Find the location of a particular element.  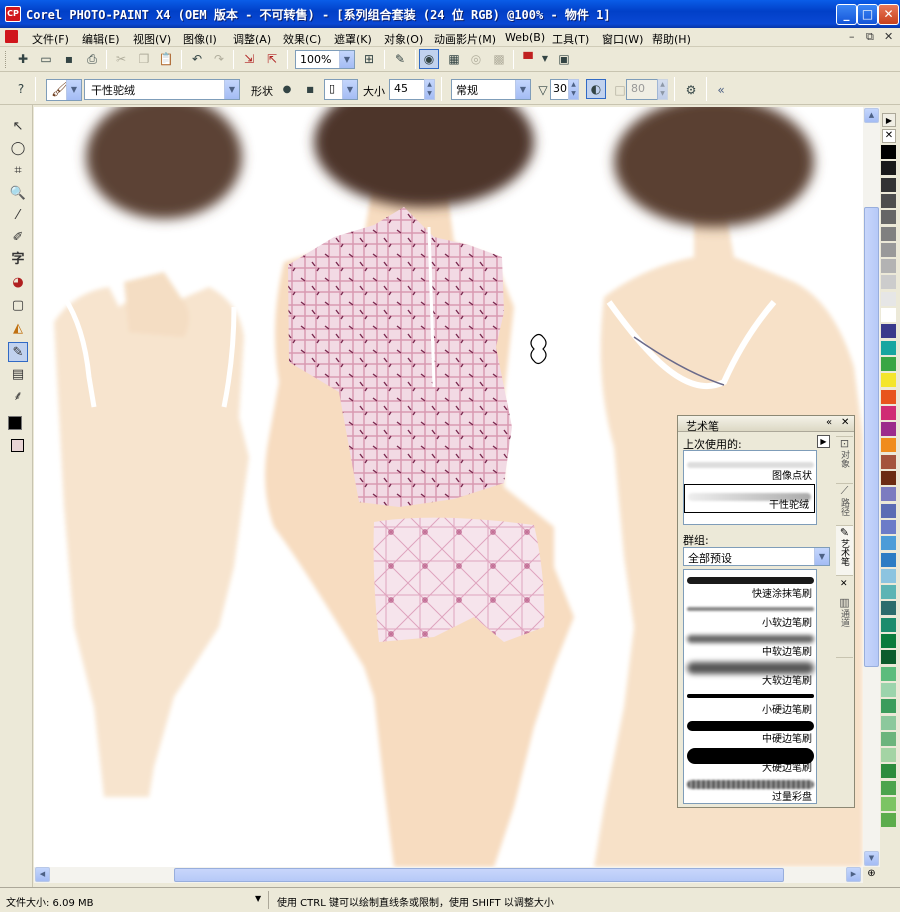

docker-tab-artistic-brush: ✎ 艺术笔 is located at coordinates (844, 551).